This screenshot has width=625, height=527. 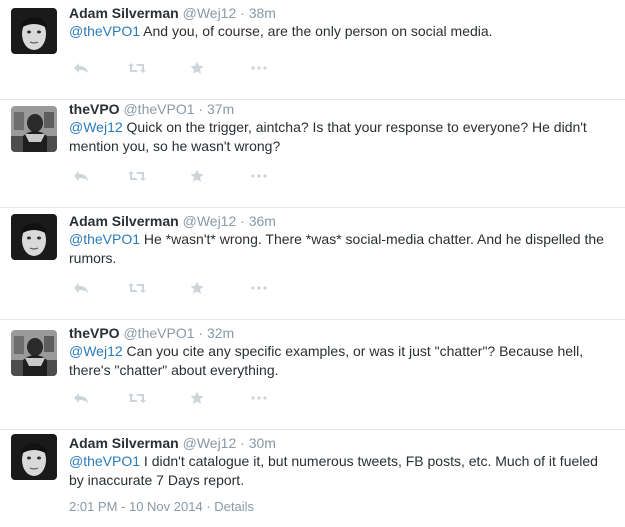 What do you see at coordinates (220, 109) in the screenshot?
I see `tweet-time: 37m` at bounding box center [220, 109].